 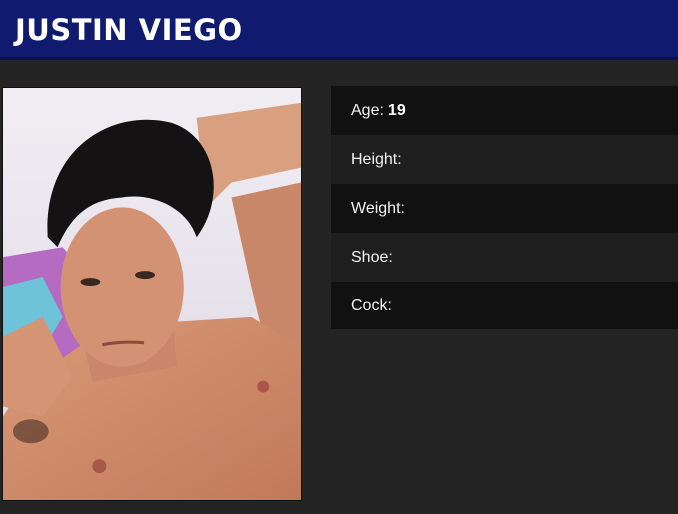 What do you see at coordinates (339, 30) in the screenshot?
I see `page-header: JUSTIN VIEGO` at bounding box center [339, 30].